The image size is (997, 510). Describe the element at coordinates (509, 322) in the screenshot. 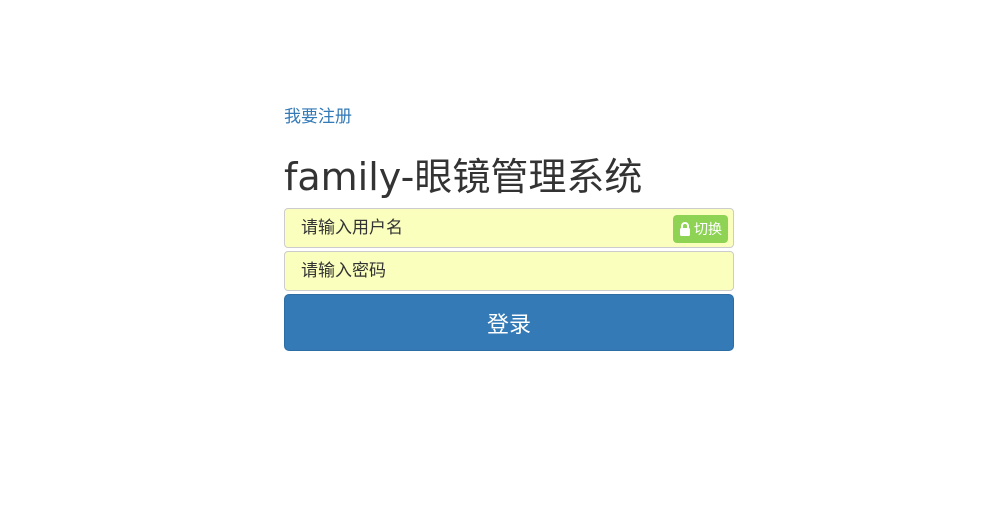

I see `login-button: 登录` at that location.